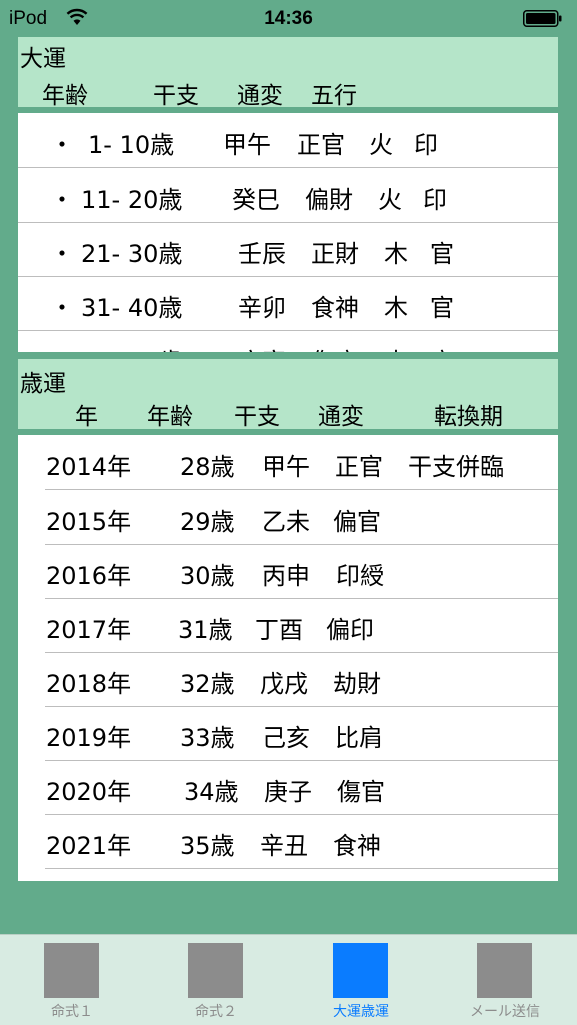 The image size is (577, 1025). What do you see at coordinates (301, 571) in the screenshot?
I see `table-row: 2016年 30歳 丙申 印綬` at bounding box center [301, 571].